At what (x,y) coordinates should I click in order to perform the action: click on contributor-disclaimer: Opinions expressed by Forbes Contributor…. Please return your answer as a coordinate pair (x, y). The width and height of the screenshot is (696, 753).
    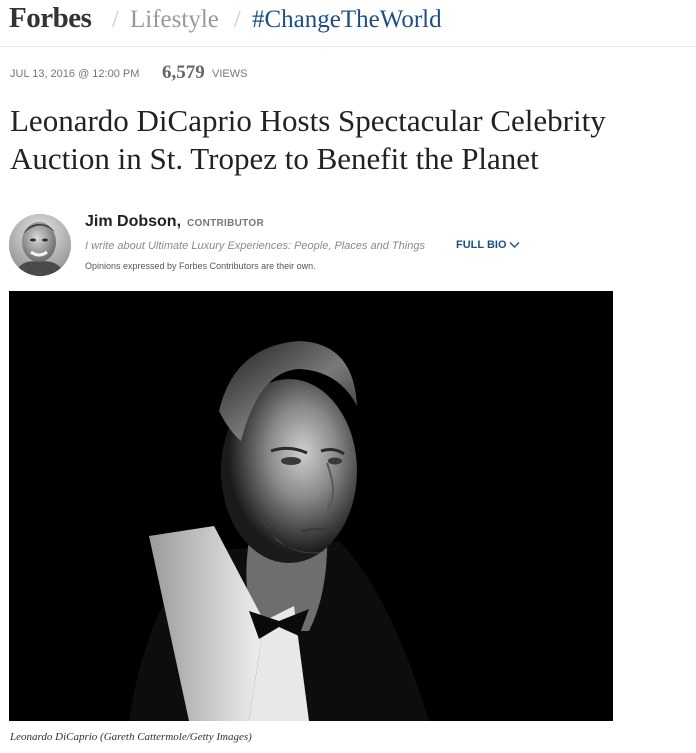
    Looking at the image, I should click on (200, 266).